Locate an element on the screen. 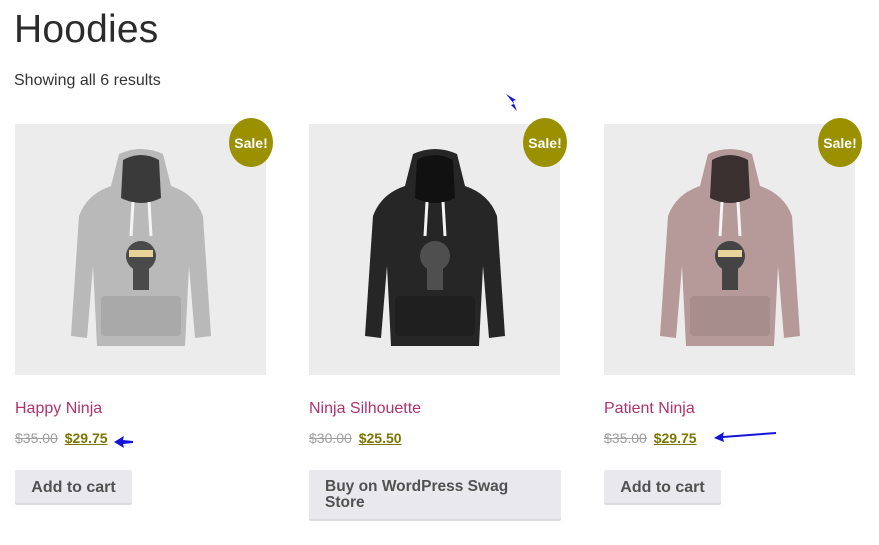  product-title: Ninja Silhouette is located at coordinates (365, 409).